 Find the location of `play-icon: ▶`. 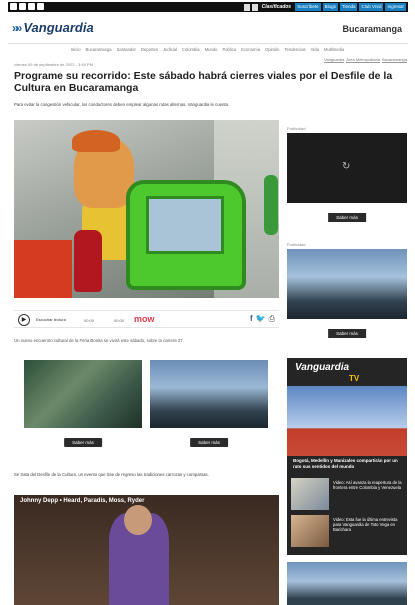

play-icon: ▶ is located at coordinates (24, 320).